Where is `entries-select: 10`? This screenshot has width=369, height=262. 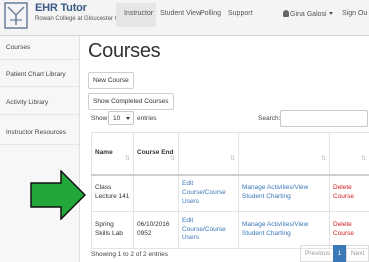
entries-select: 10 is located at coordinates (121, 118).